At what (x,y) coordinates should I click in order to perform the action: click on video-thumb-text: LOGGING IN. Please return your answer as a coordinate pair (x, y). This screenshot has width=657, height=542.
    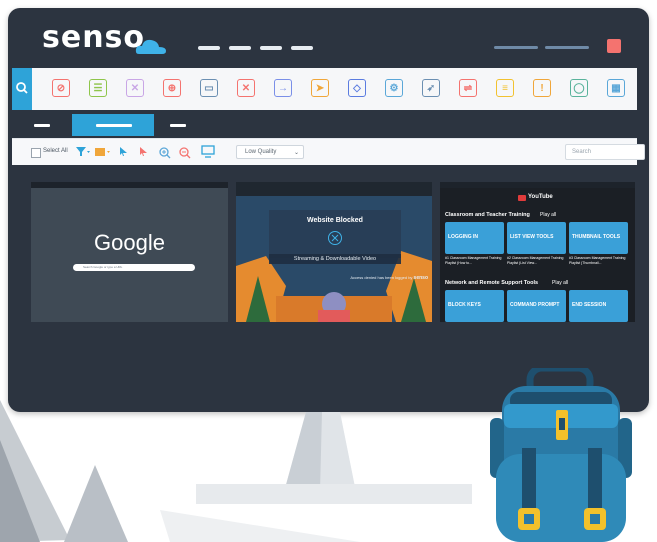
    Looking at the image, I should click on (463, 237).